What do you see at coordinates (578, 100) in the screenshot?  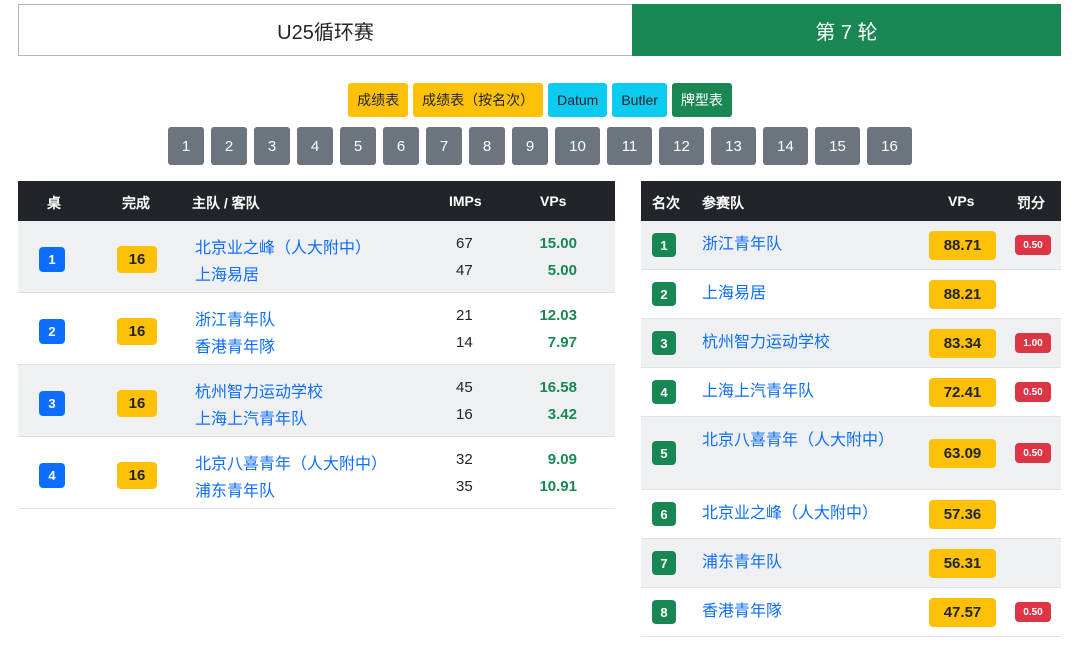 I see `datum-button: Datum` at bounding box center [578, 100].